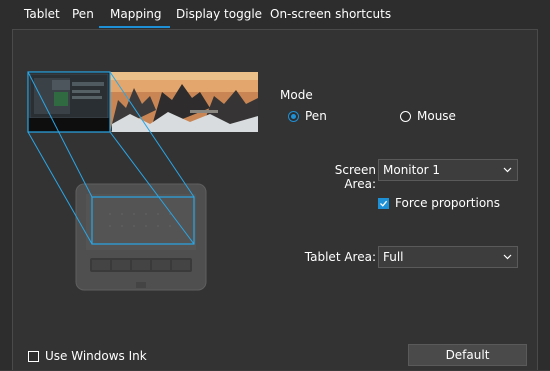  What do you see at coordinates (448, 257) in the screenshot?
I see `tablet-area-select: Full` at bounding box center [448, 257].